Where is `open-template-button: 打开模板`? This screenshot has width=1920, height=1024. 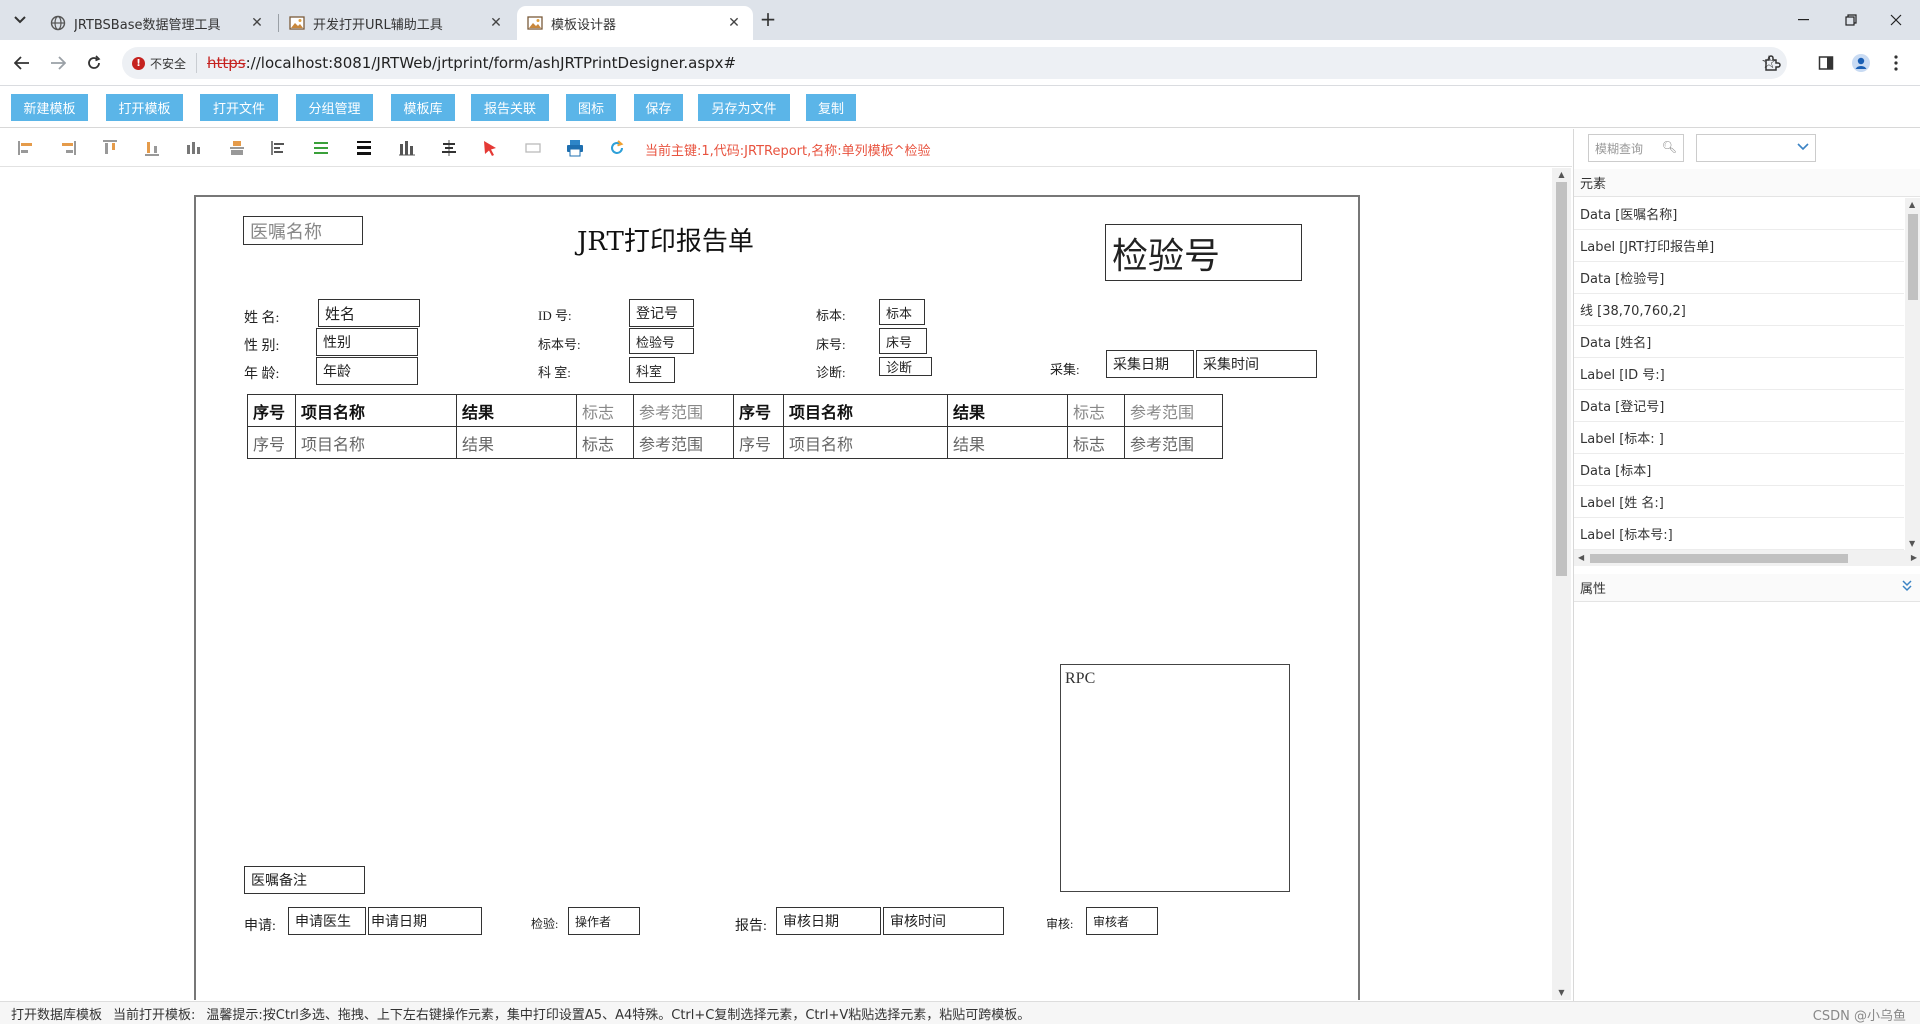 open-template-button: 打开模板 is located at coordinates (144, 107).